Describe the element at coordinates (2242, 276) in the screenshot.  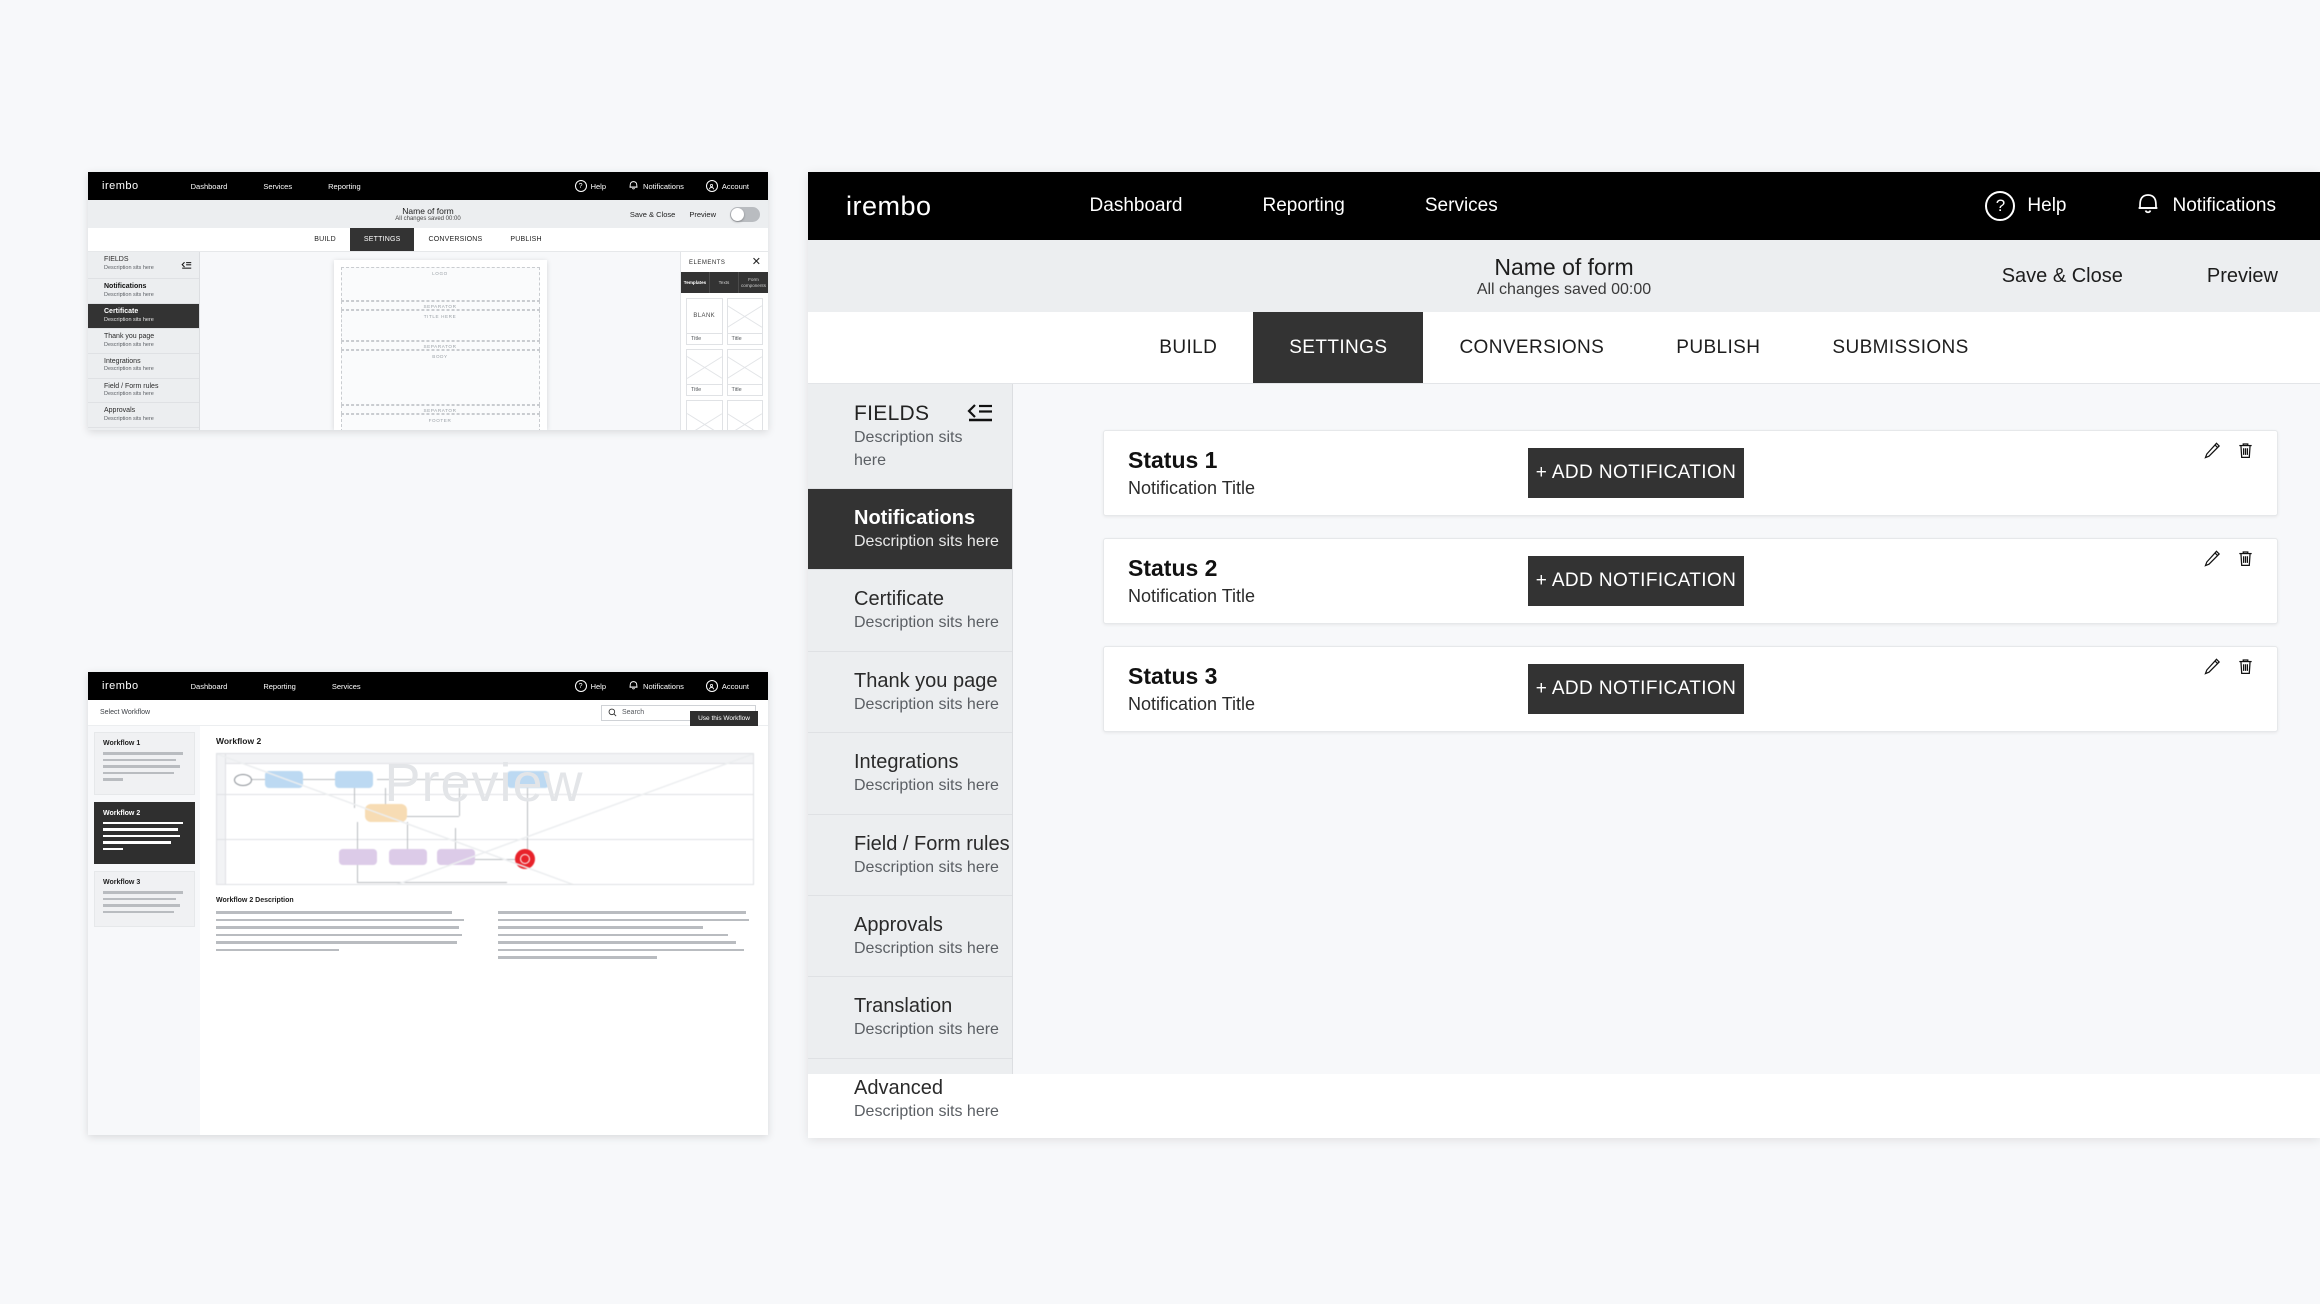
I see `preview-button: Preview` at that location.